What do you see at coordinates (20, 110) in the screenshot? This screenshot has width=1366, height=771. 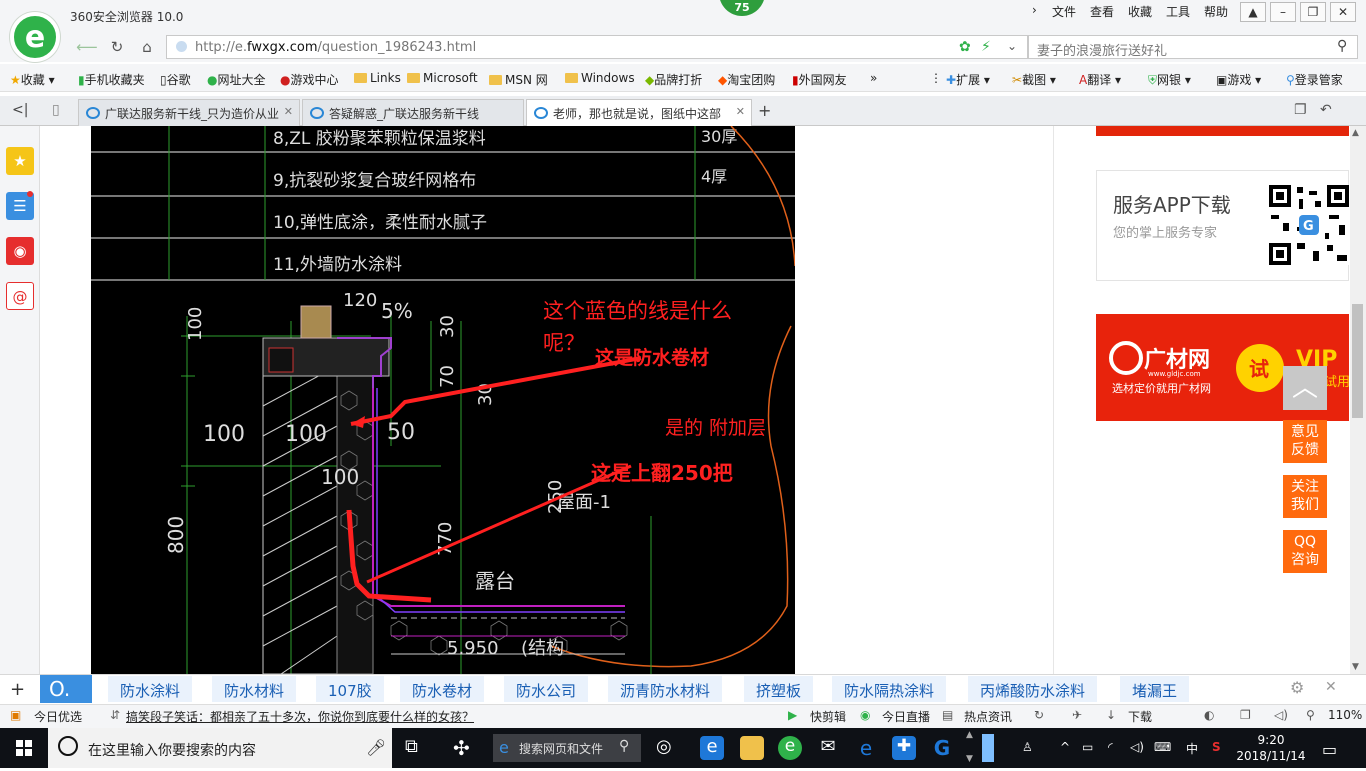 I see `tab-back-icon: <|` at bounding box center [20, 110].